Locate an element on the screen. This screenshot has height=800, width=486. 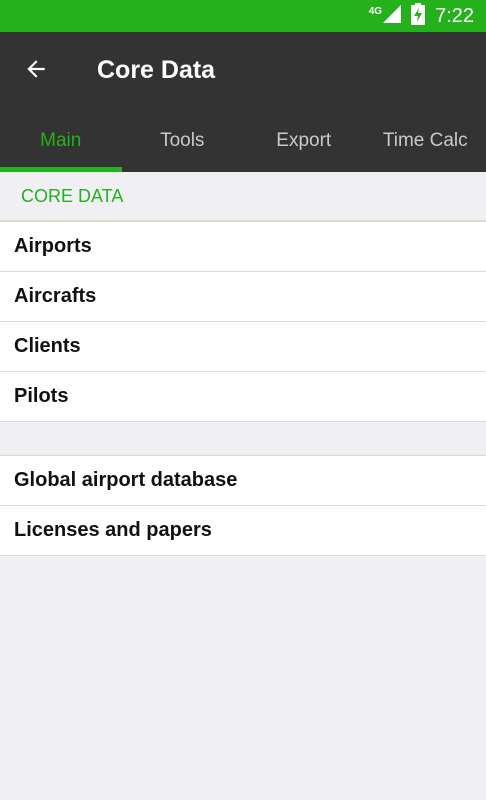
tab-main: Main is located at coordinates (61, 141).